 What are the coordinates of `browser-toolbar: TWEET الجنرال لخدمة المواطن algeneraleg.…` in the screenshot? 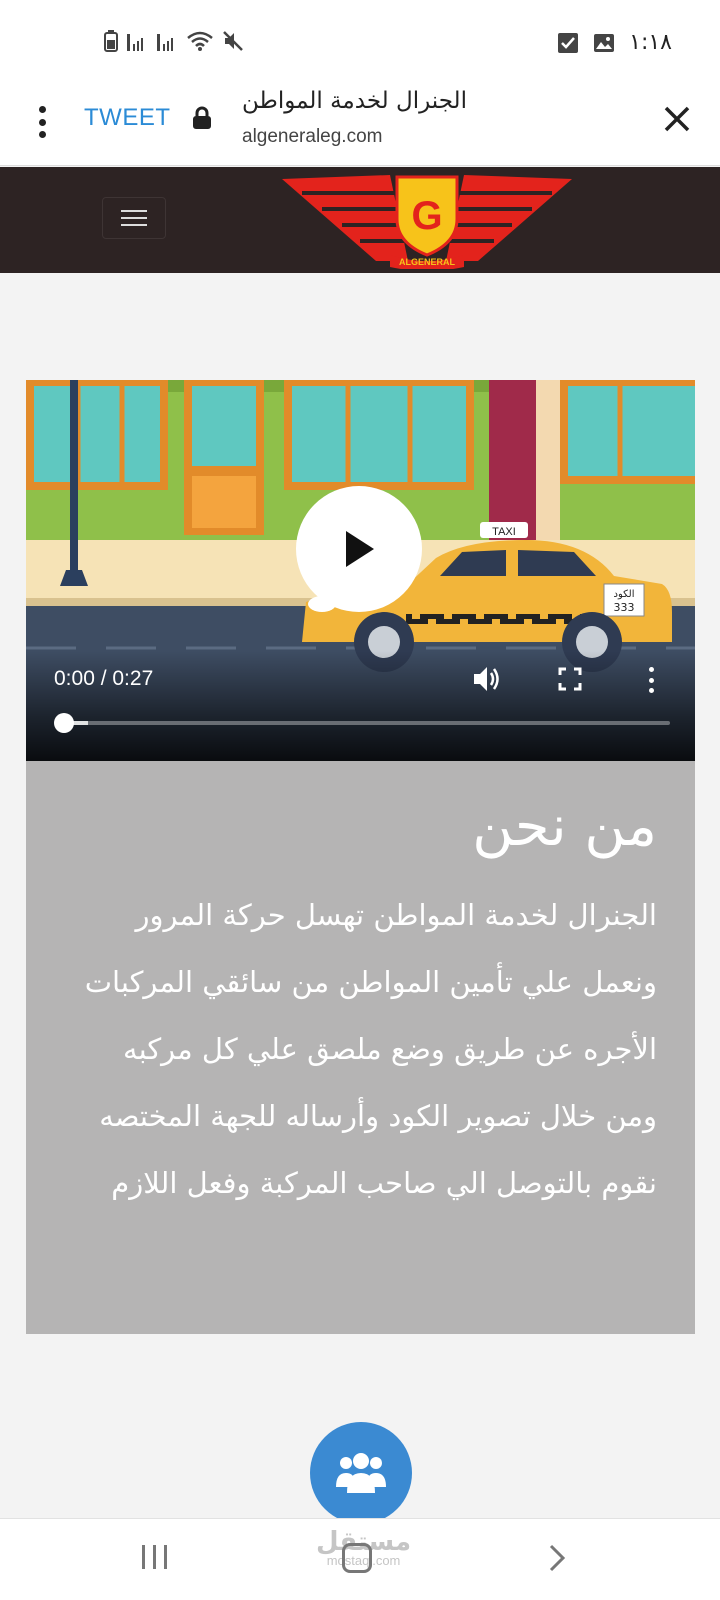 It's located at (360, 126).